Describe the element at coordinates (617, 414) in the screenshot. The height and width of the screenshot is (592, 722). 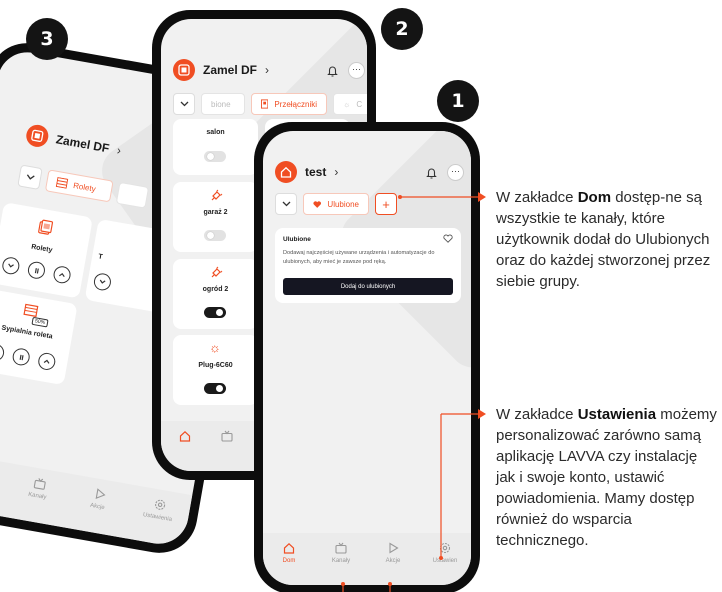
I see `callout-bold: Ustawienia` at that location.